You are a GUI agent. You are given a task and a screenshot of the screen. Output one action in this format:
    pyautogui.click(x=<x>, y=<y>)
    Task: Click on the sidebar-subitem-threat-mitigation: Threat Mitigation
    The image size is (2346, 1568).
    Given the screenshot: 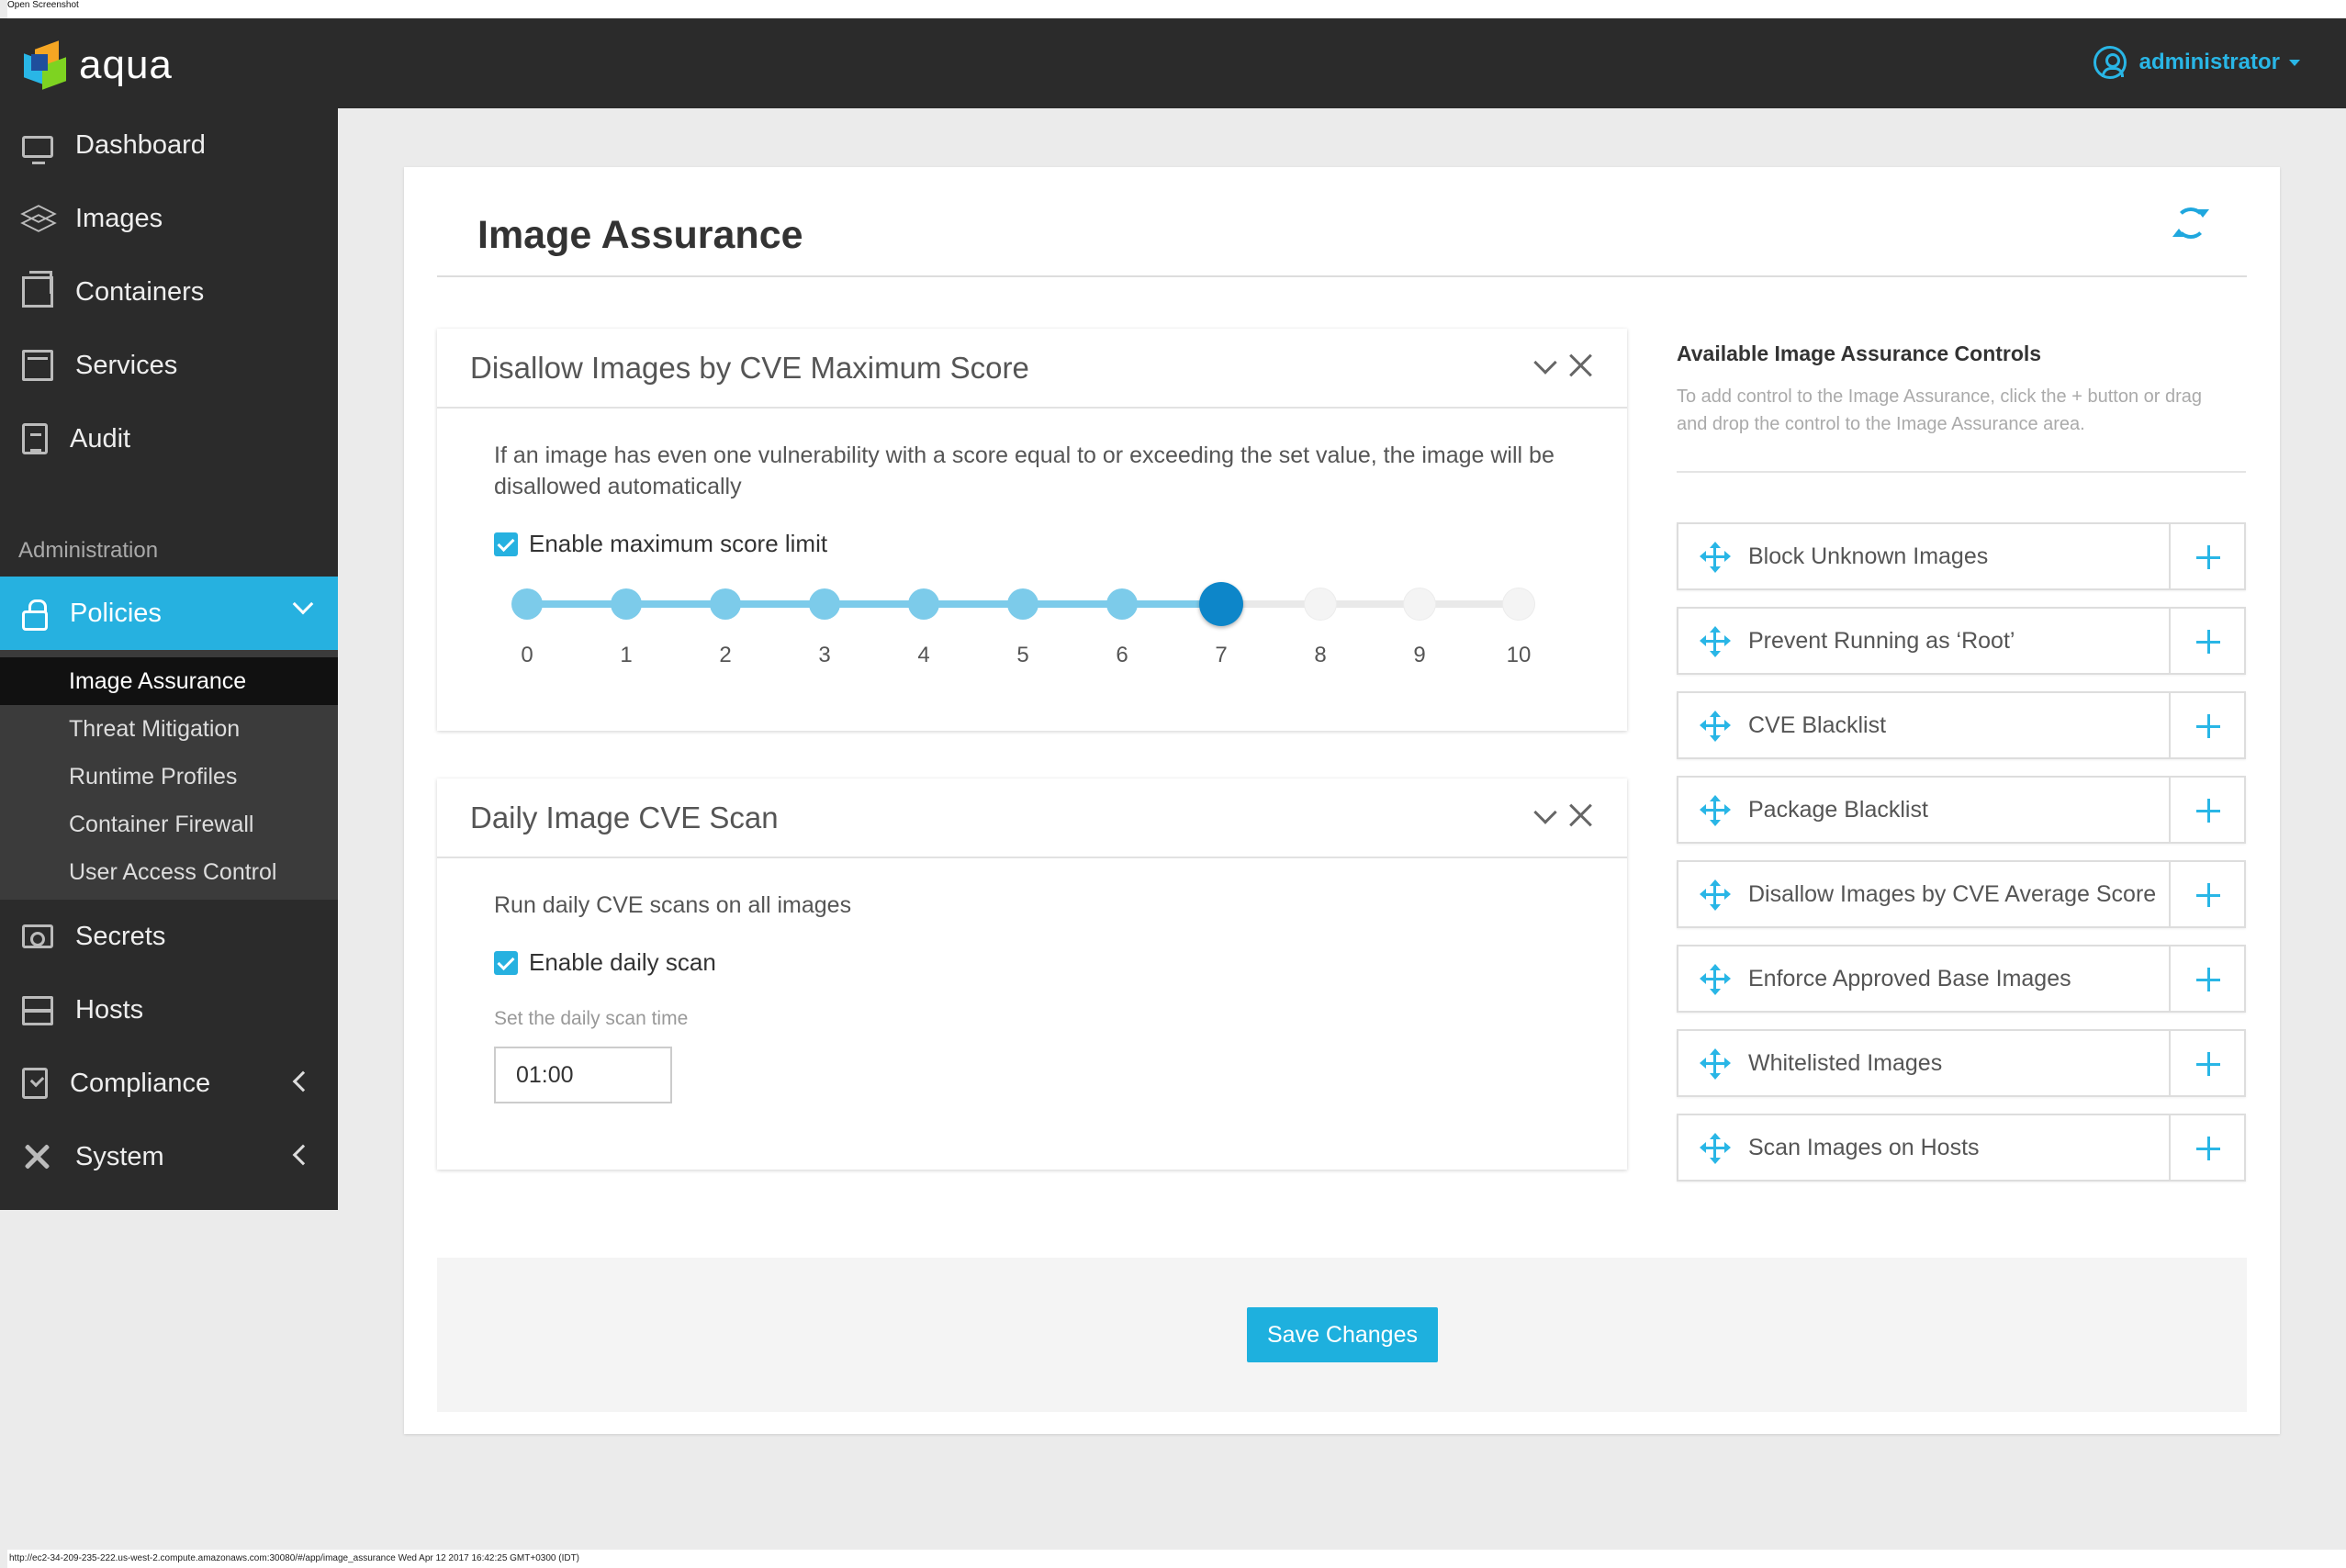 What is the action you would take?
    pyautogui.click(x=169, y=729)
    